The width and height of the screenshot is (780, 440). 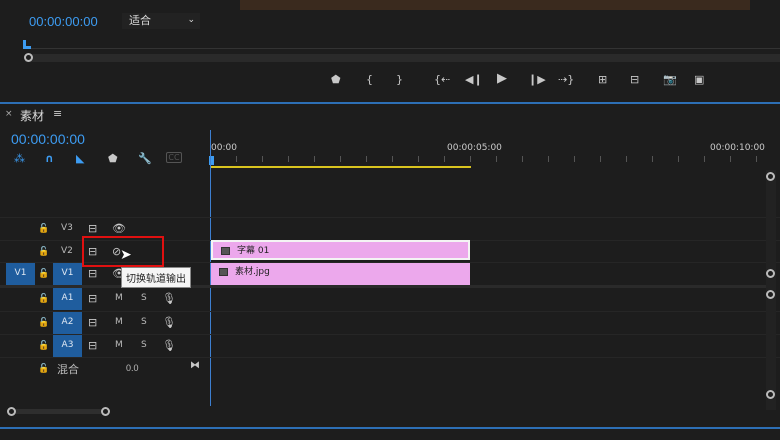 What do you see at coordinates (224, 148) in the screenshot?
I see `ruler-label-0: 00:00` at bounding box center [224, 148].